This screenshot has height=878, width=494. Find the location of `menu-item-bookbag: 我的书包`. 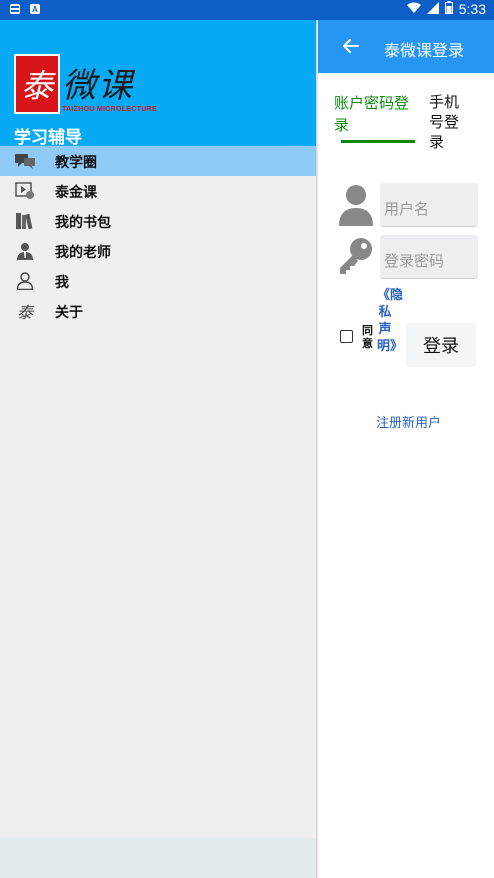

menu-item-bookbag: 我的书包 is located at coordinates (159, 221).